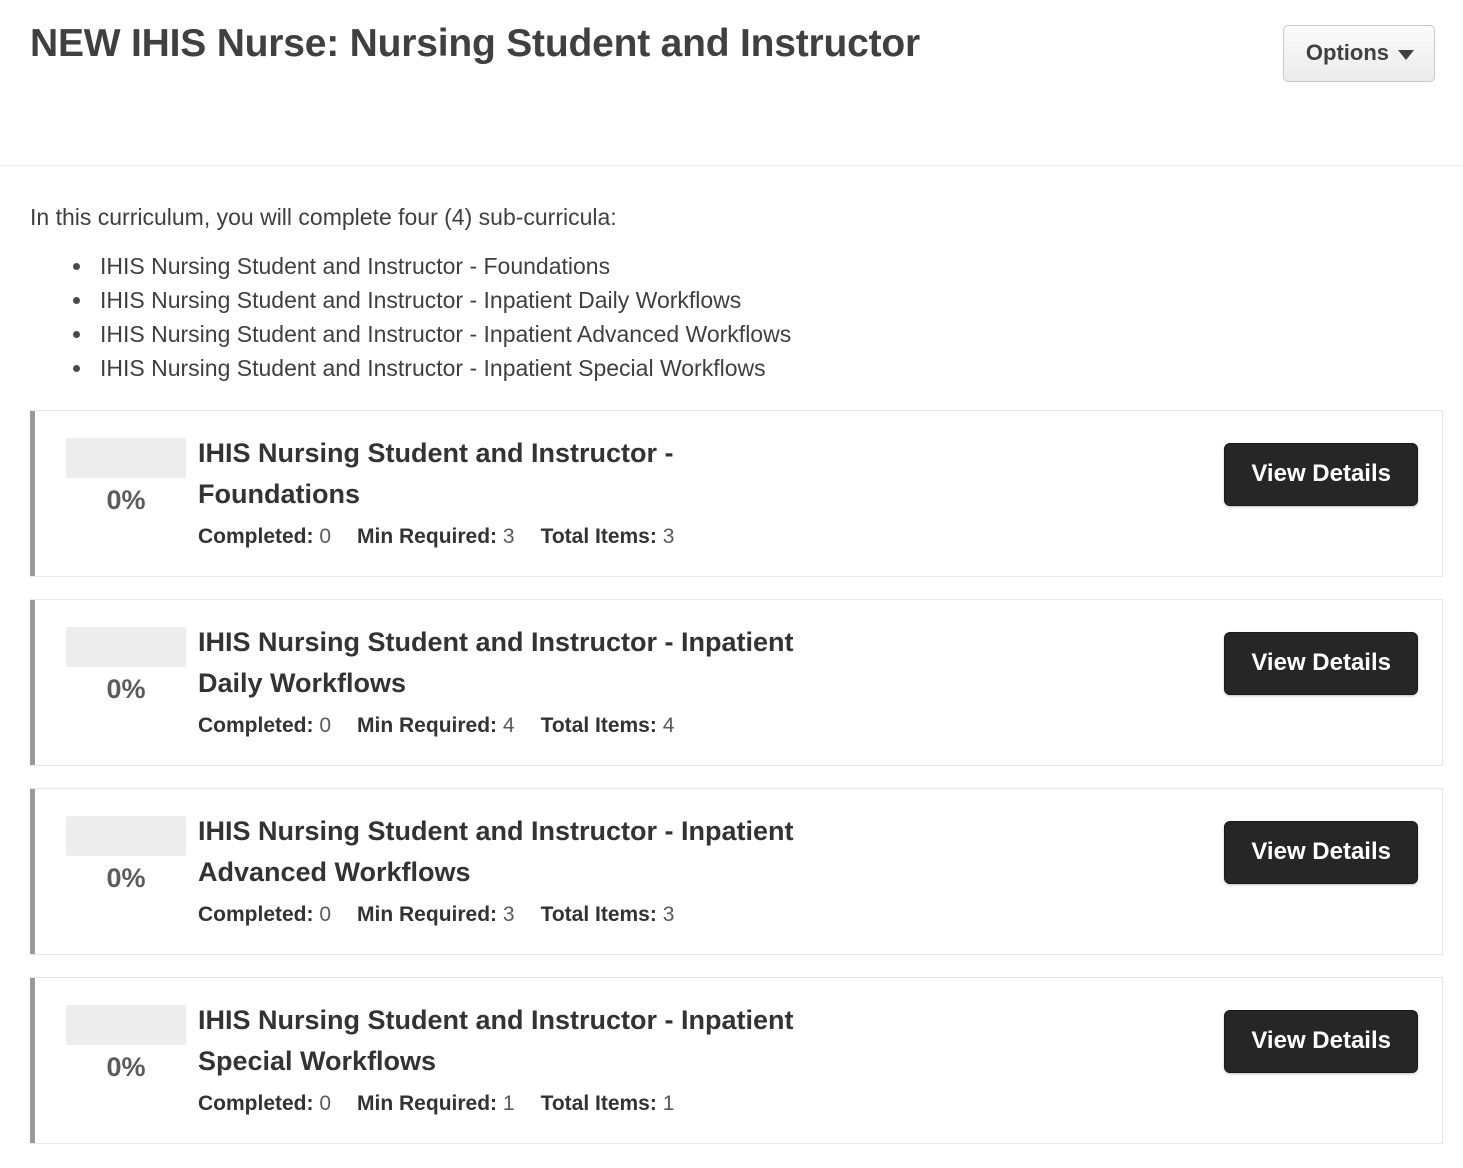 This screenshot has height=1168, width=1463. I want to click on stat-min-required: Min Required: 4, so click(436, 725).